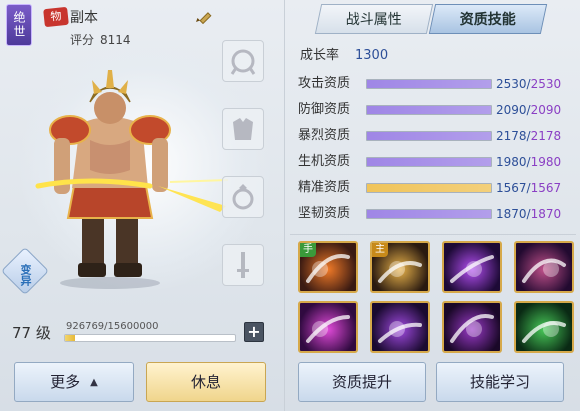 Image resolution: width=580 pixels, height=411 pixels. Describe the element at coordinates (308, 250) in the screenshot. I see `skill-tag-badge: 手` at that location.